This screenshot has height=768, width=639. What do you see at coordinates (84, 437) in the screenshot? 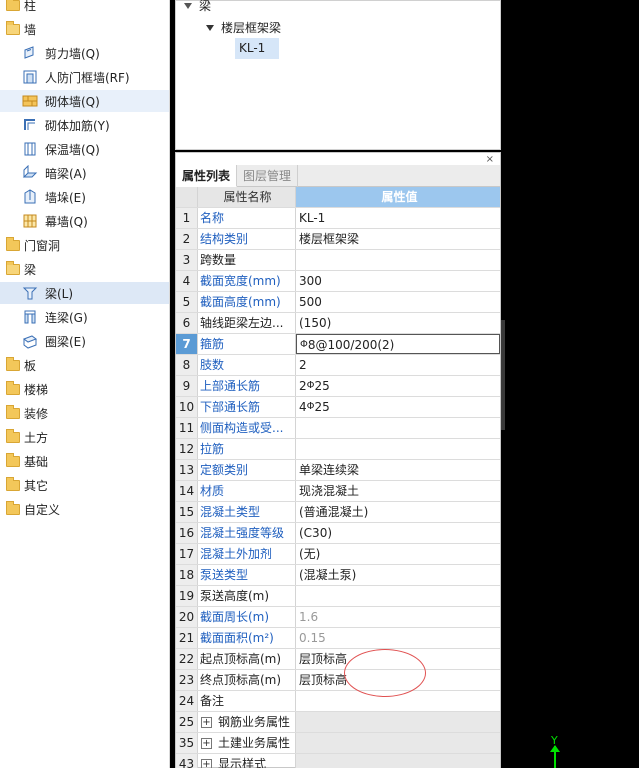
I see `tree-category: 土方` at bounding box center [84, 437].